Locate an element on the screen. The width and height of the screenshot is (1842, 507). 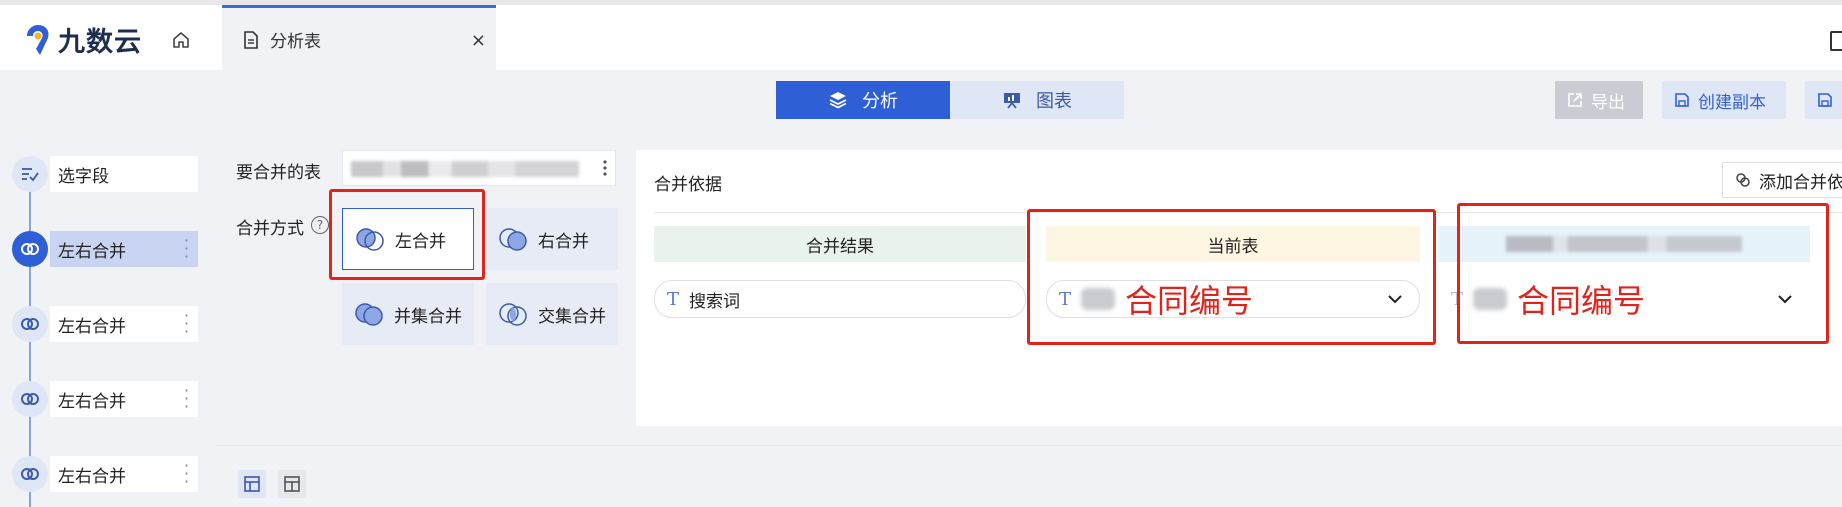
option-label: 交集合并 is located at coordinates (572, 316).